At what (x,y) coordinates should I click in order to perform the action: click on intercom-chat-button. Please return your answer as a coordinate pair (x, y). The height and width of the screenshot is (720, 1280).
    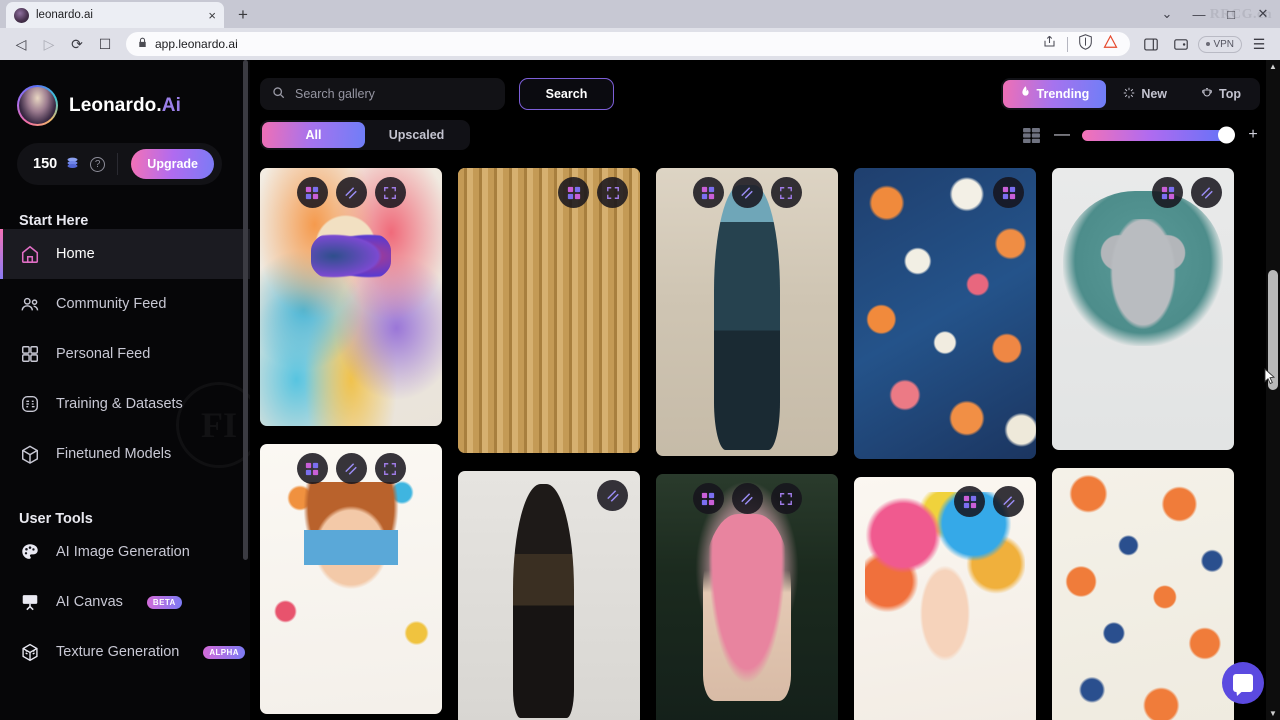
    Looking at the image, I should click on (1243, 683).